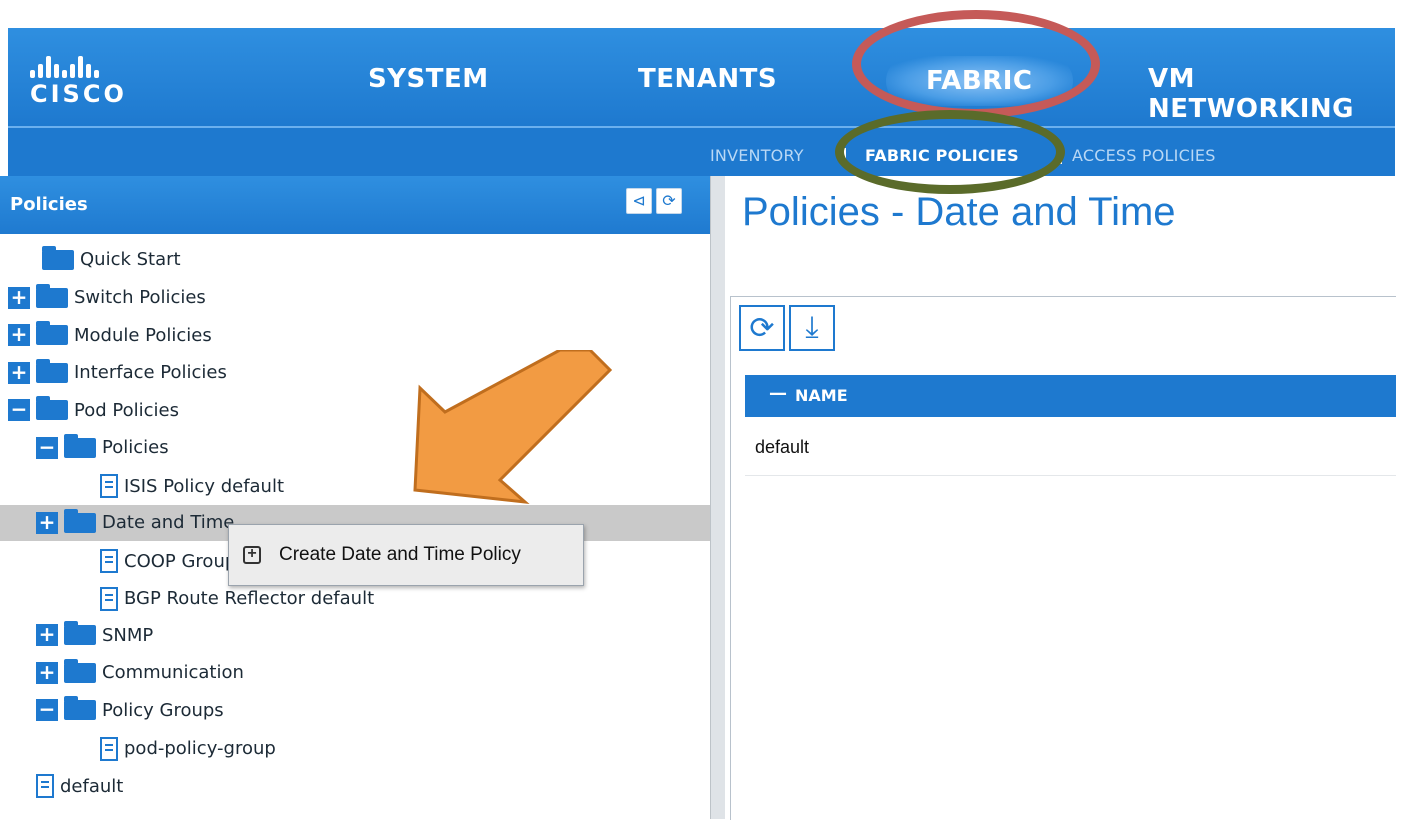  I want to click on tree-item-content: + Communication, so click(140, 671).